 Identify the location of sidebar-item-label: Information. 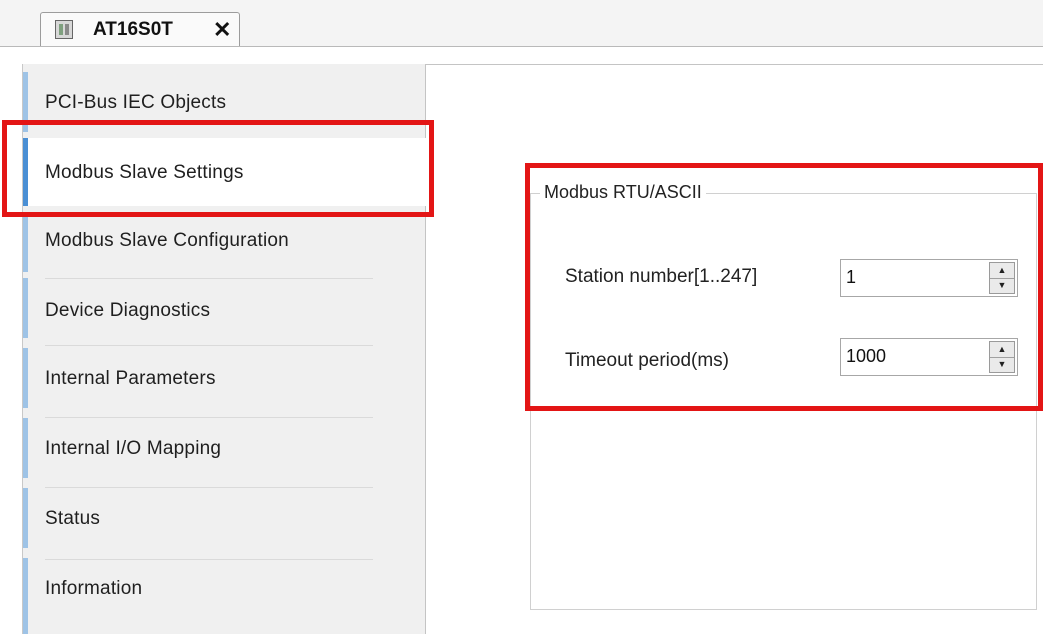
(94, 588).